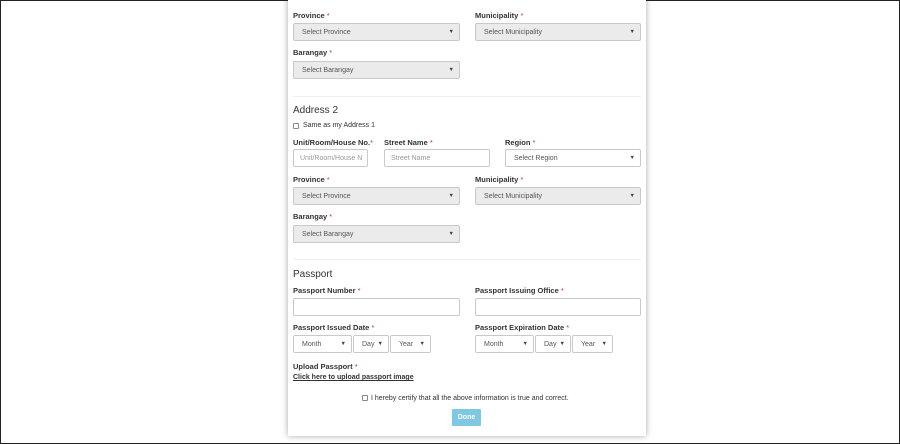 This screenshot has width=900, height=444. I want to click on address2-region-label: Region *, so click(520, 142).